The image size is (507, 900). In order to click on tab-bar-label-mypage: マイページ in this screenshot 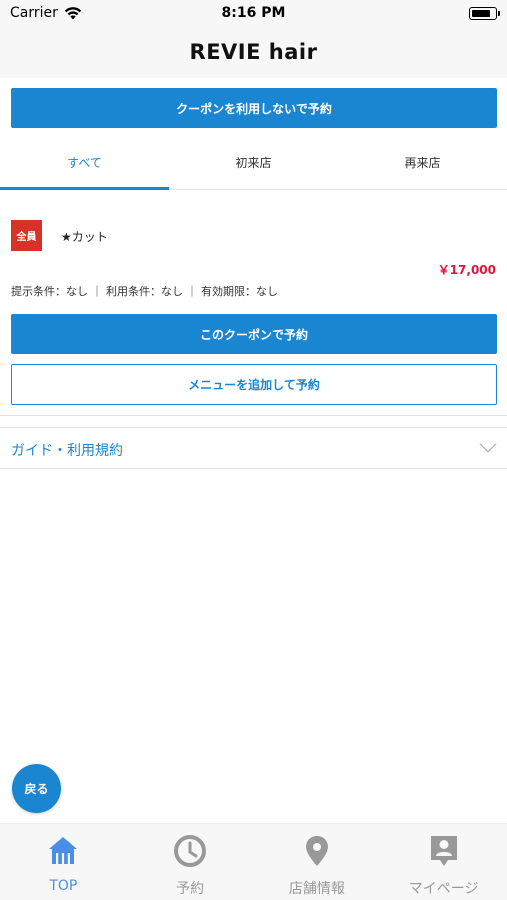, I will do `click(443, 889)`.